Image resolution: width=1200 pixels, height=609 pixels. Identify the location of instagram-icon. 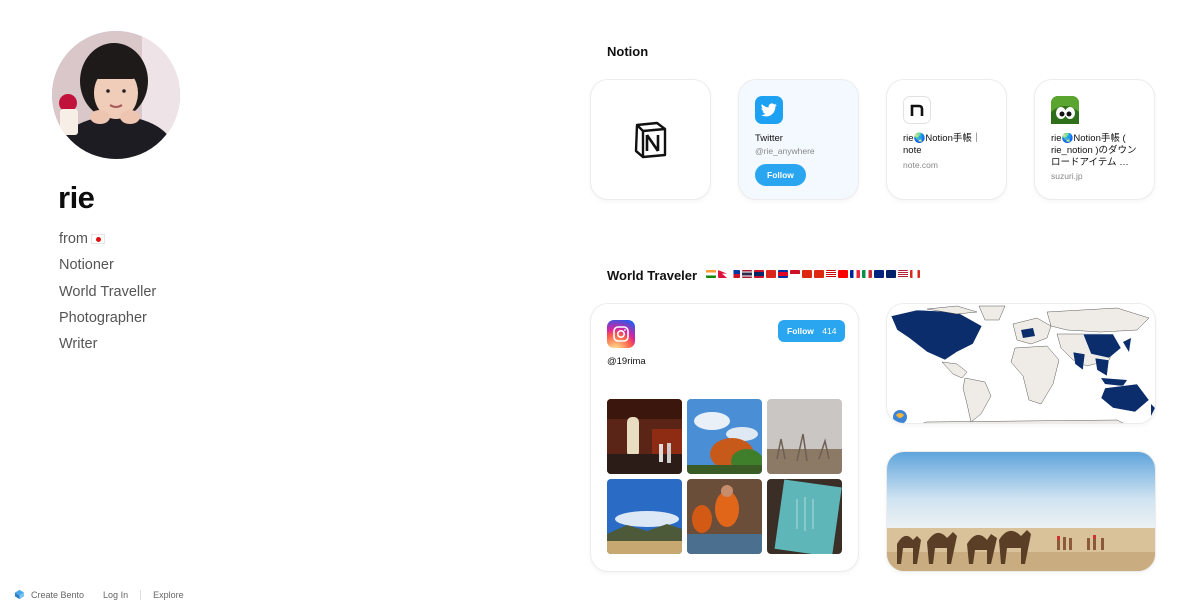
(621, 334).